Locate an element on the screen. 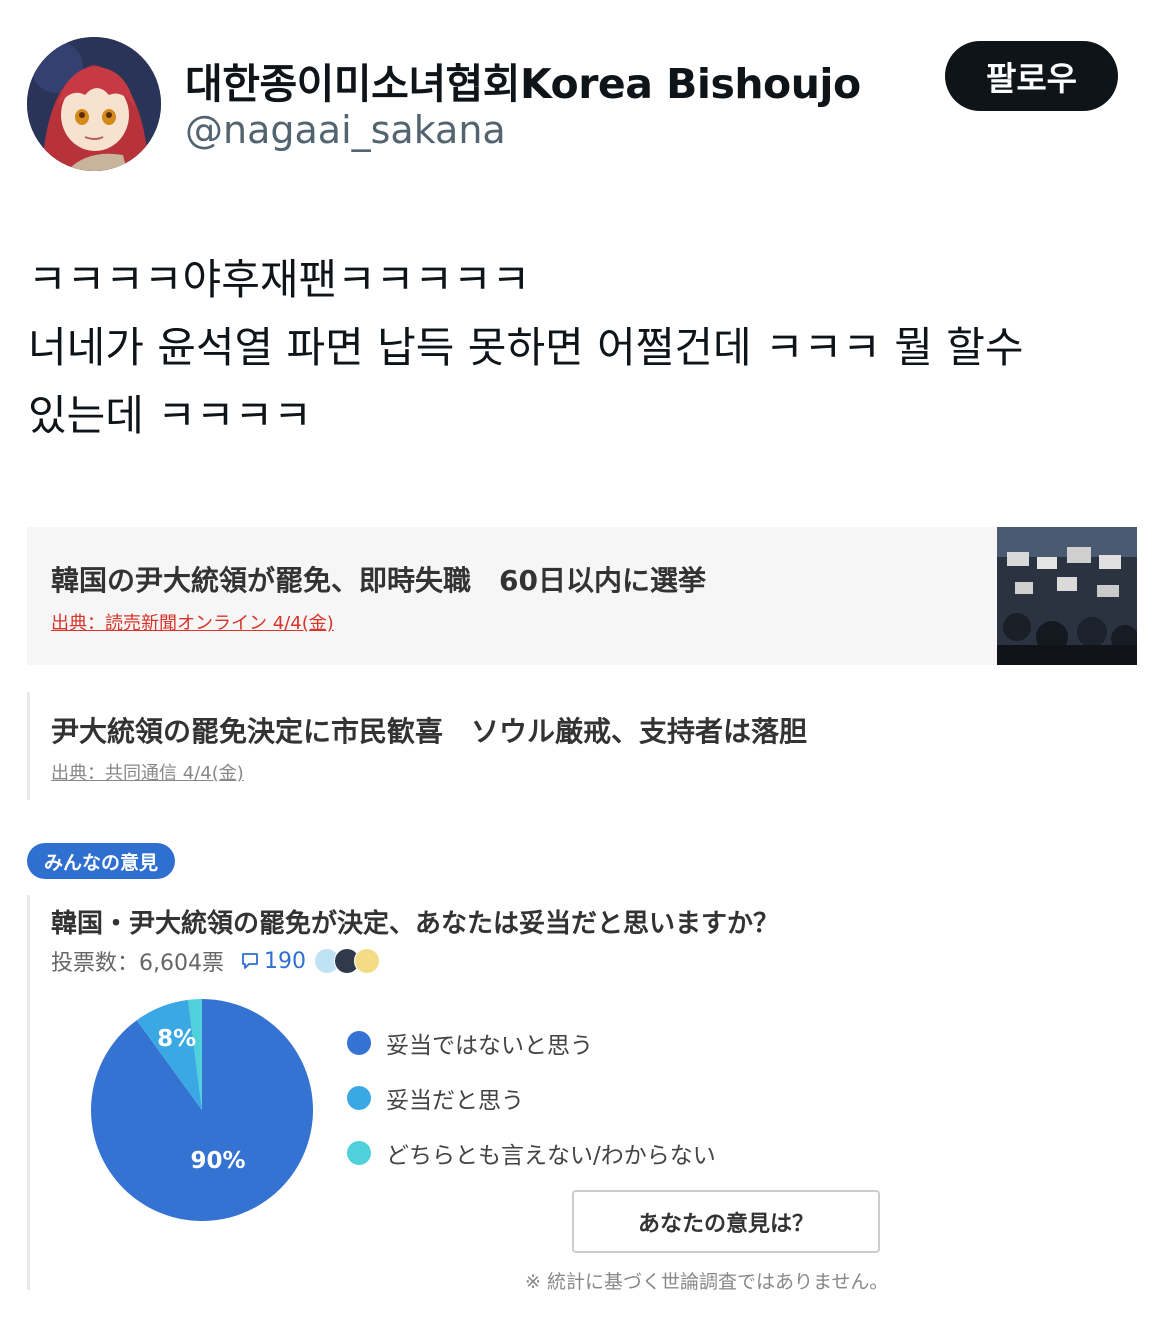 The height and width of the screenshot is (1330, 1170). tweet-line: 있는데 ㅋㅋㅋㅋ is located at coordinates (170, 415).